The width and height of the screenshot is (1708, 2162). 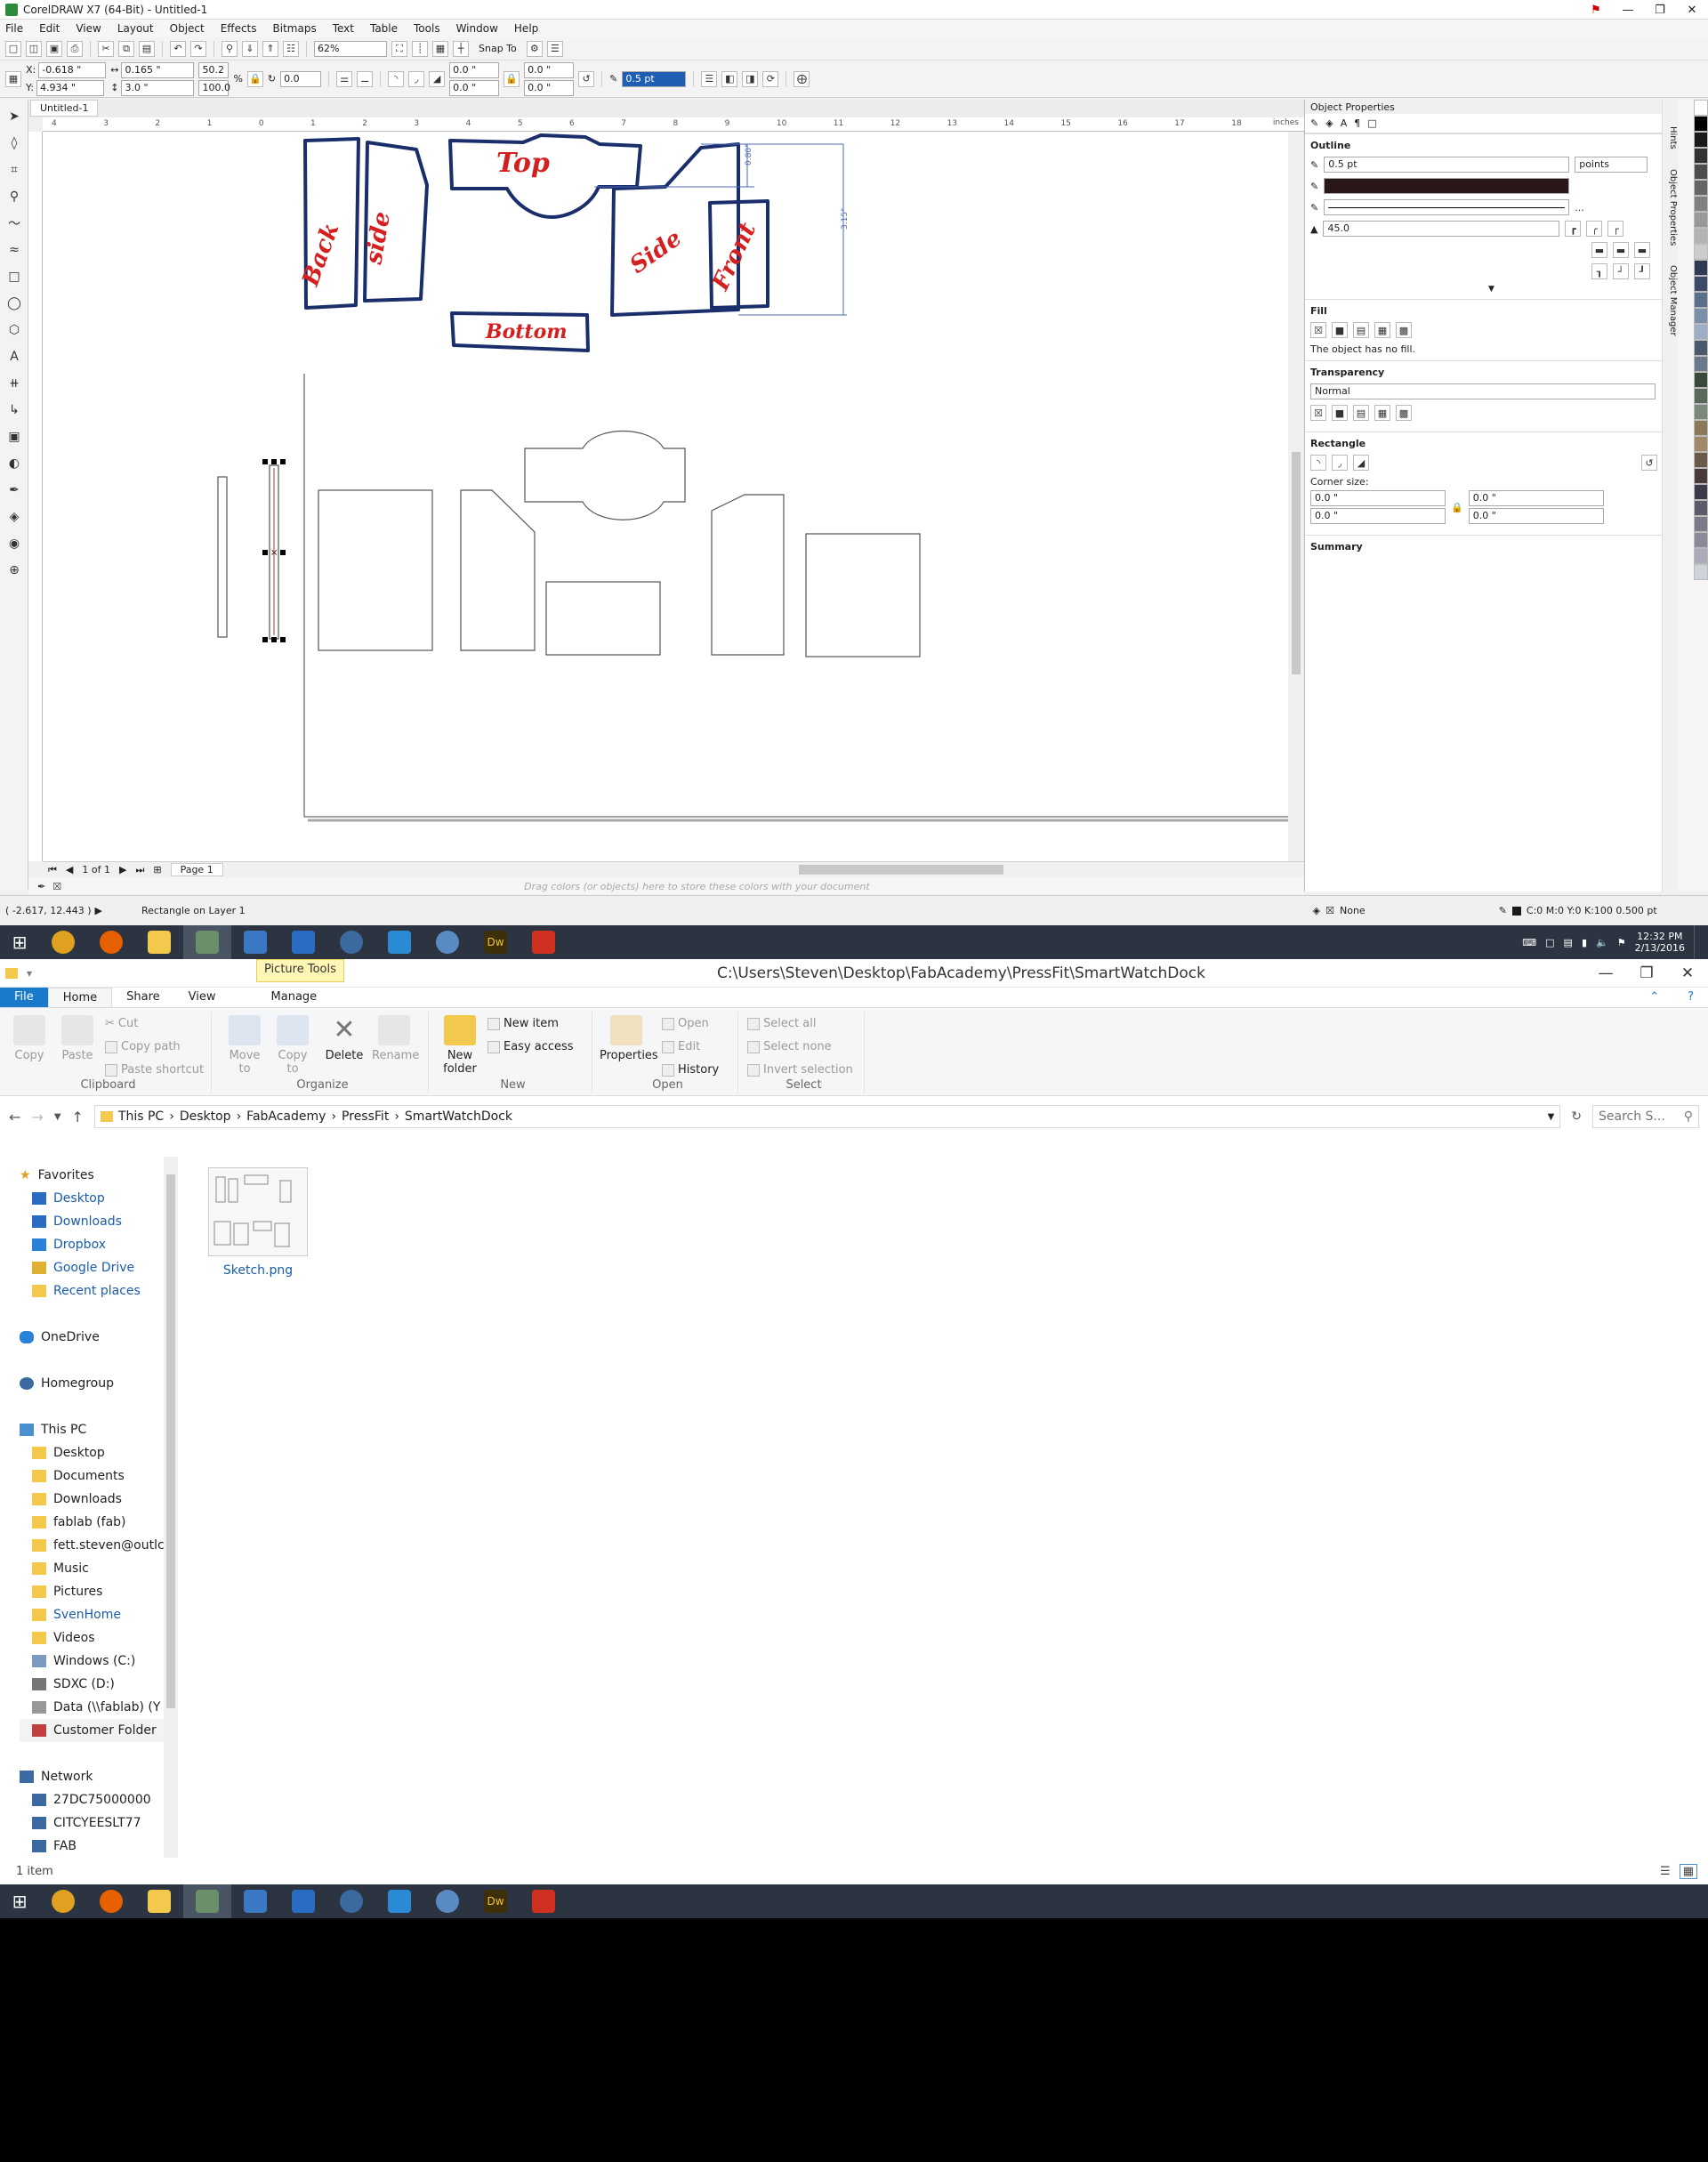 What do you see at coordinates (56, 887) in the screenshot?
I see `no-color-swatch-icon: ☒` at bounding box center [56, 887].